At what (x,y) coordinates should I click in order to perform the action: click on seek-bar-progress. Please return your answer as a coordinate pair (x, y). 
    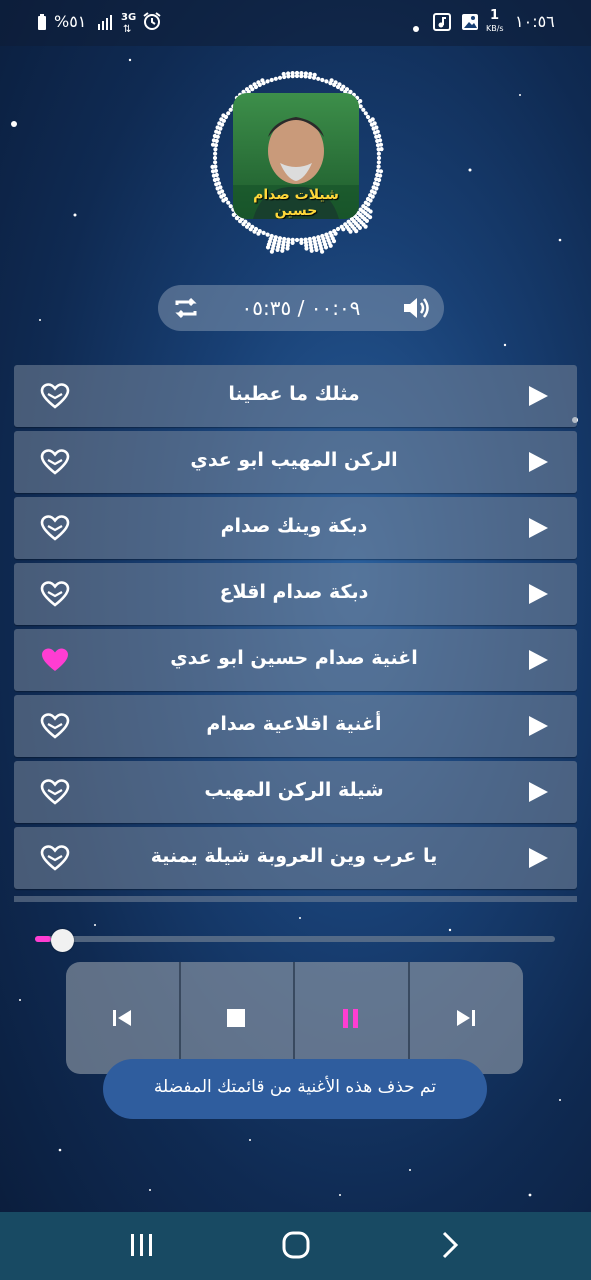
    Looking at the image, I should click on (43, 939).